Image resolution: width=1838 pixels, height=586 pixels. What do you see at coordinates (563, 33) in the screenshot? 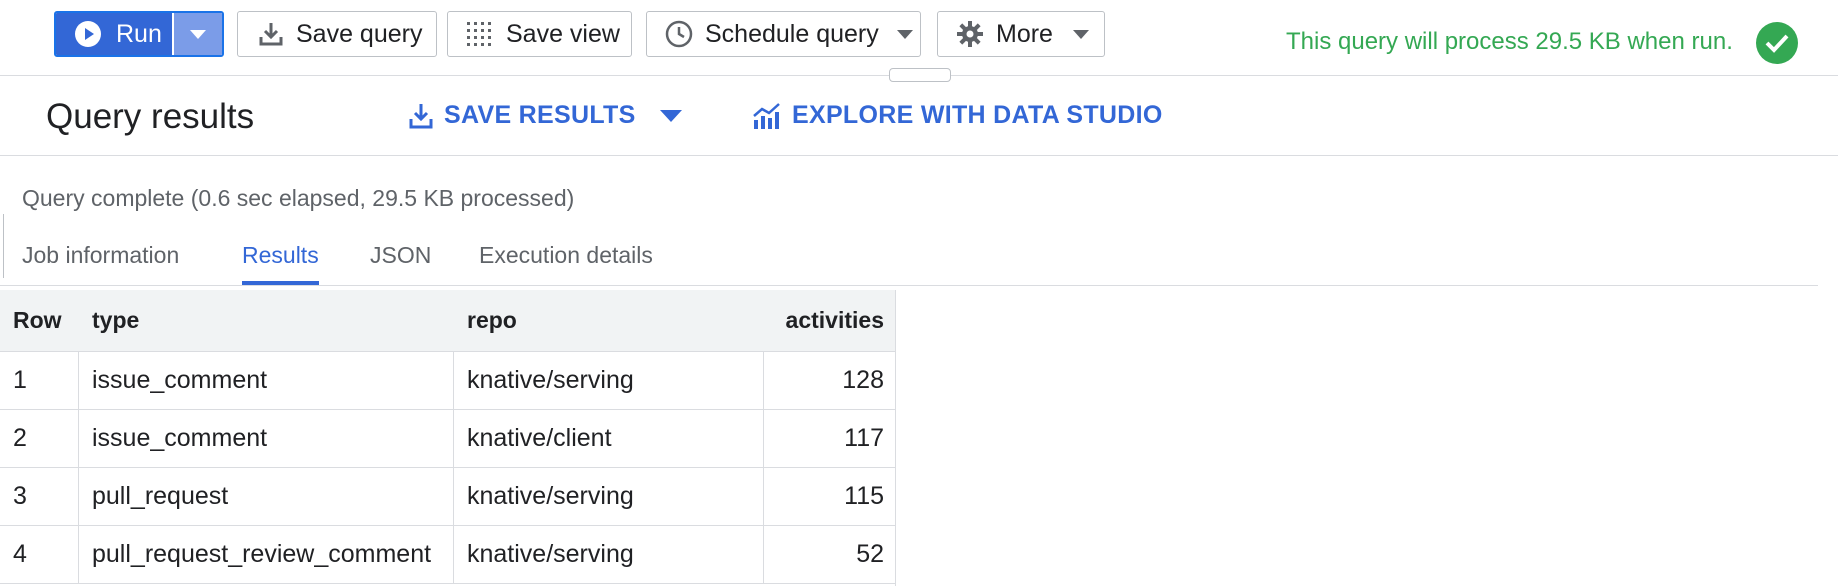
I see `save-view-label: Save view` at bounding box center [563, 33].